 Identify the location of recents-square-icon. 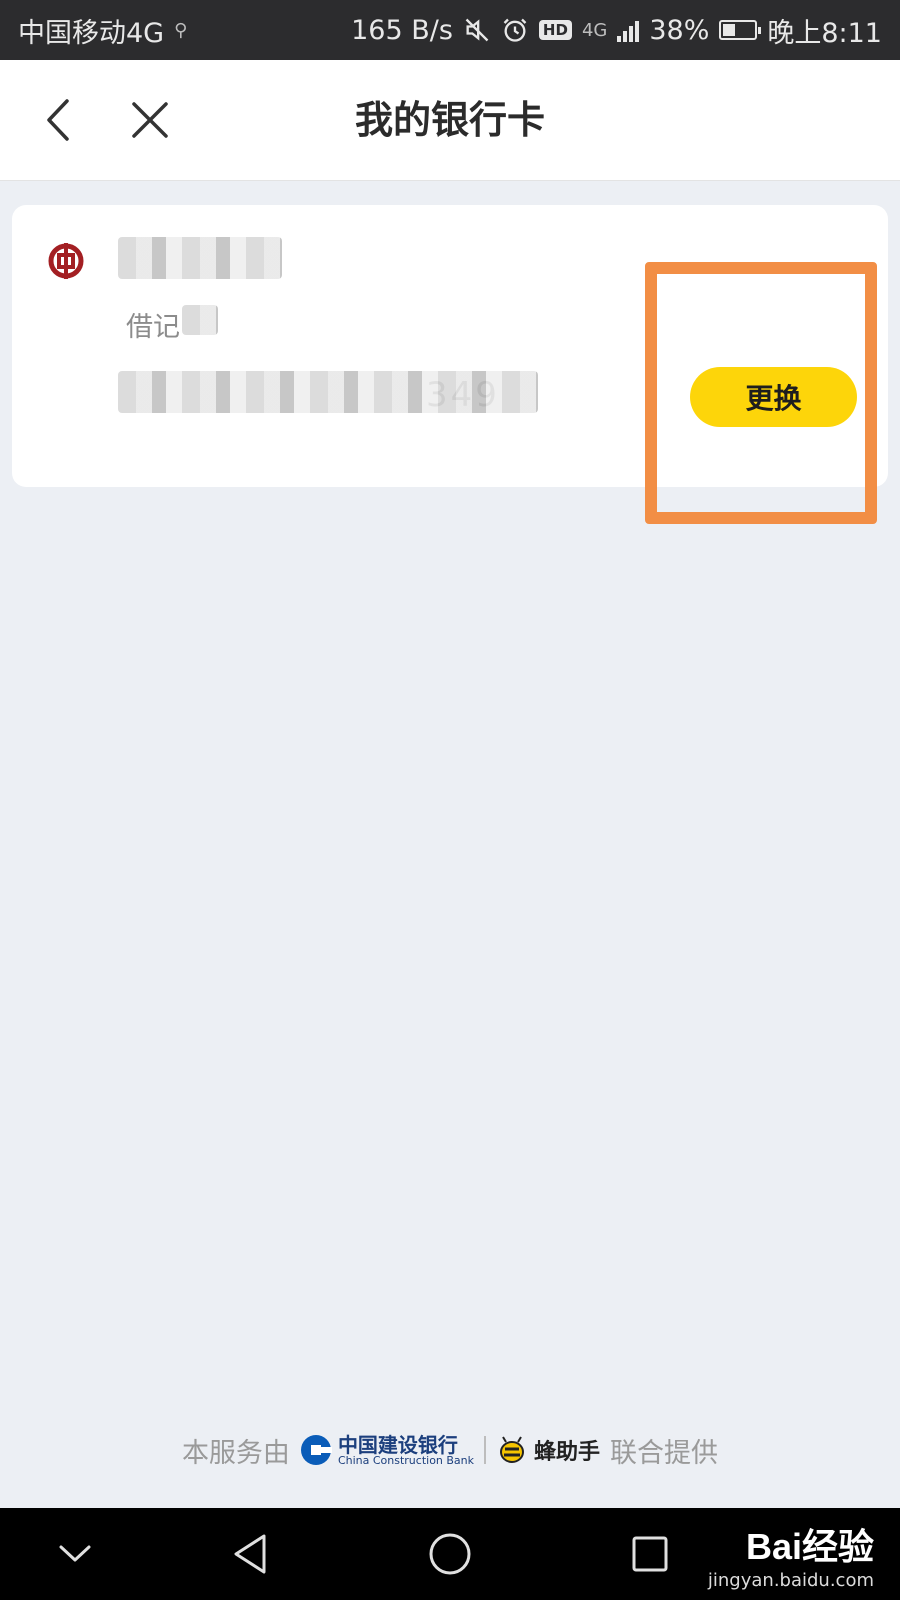
(650, 1554).